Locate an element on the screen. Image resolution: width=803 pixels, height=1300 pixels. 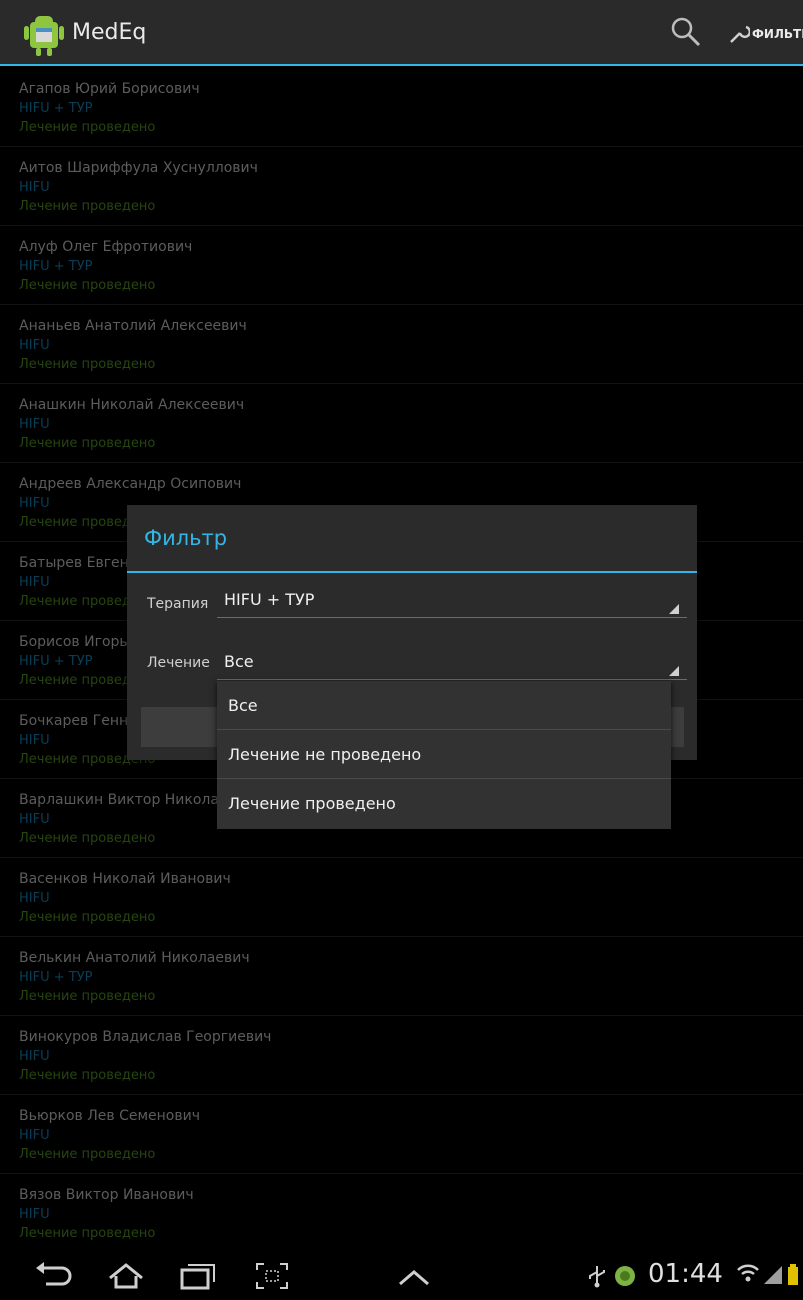
signal-icon is located at coordinates (773, 1275).